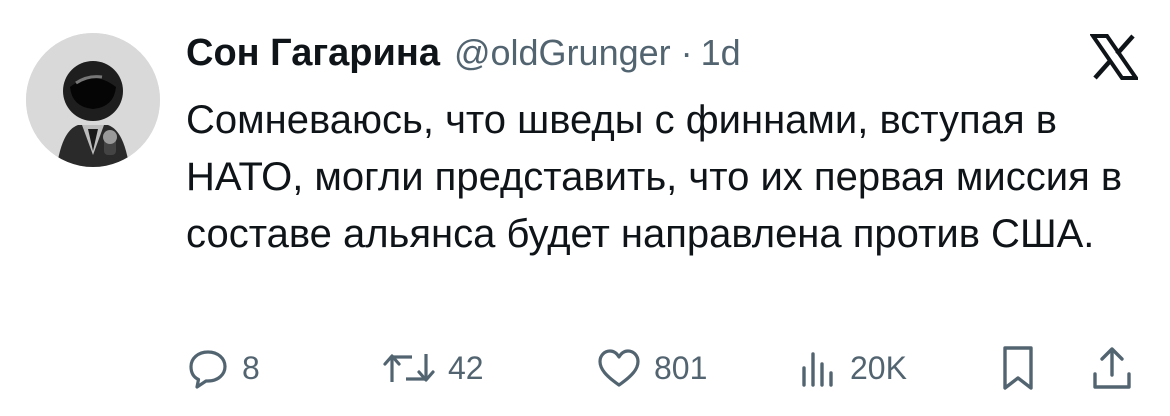  Describe the element at coordinates (619, 368) in the screenshot. I see `heart-icon` at that location.